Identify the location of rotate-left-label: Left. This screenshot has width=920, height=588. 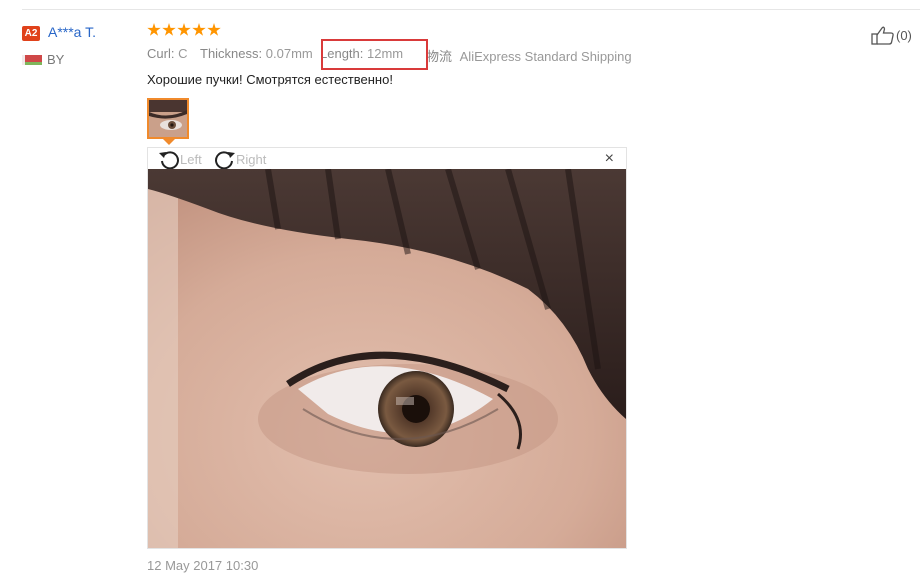
(191, 159).